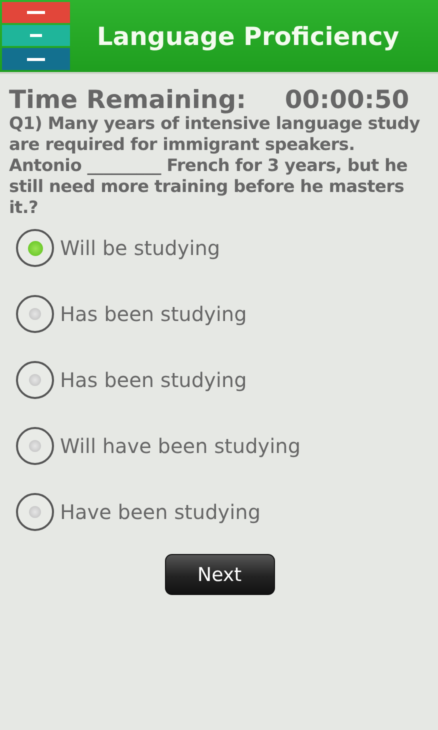 This screenshot has height=730, width=438. Describe the element at coordinates (180, 446) in the screenshot. I see `option-label: Will have been studying` at that location.